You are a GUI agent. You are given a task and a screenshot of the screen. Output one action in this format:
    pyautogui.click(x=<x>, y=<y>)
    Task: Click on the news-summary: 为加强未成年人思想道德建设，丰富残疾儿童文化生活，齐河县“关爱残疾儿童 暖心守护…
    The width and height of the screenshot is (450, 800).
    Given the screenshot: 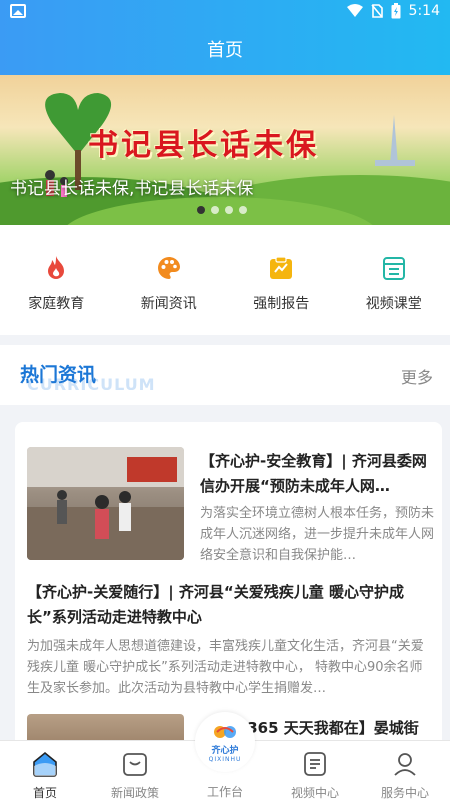 What is the action you would take?
    pyautogui.click(x=225, y=667)
    